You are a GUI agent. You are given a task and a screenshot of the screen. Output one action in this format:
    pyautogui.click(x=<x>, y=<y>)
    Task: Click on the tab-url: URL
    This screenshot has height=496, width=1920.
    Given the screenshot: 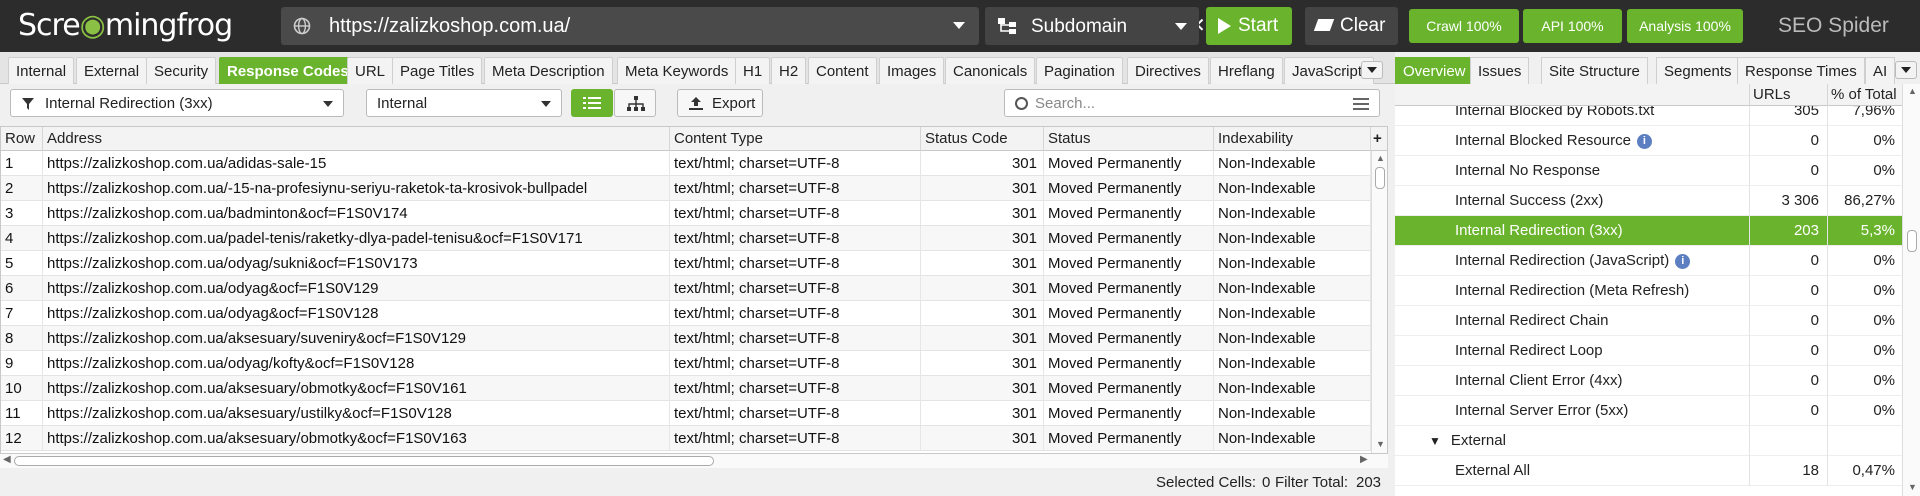 What is the action you would take?
    pyautogui.click(x=370, y=70)
    